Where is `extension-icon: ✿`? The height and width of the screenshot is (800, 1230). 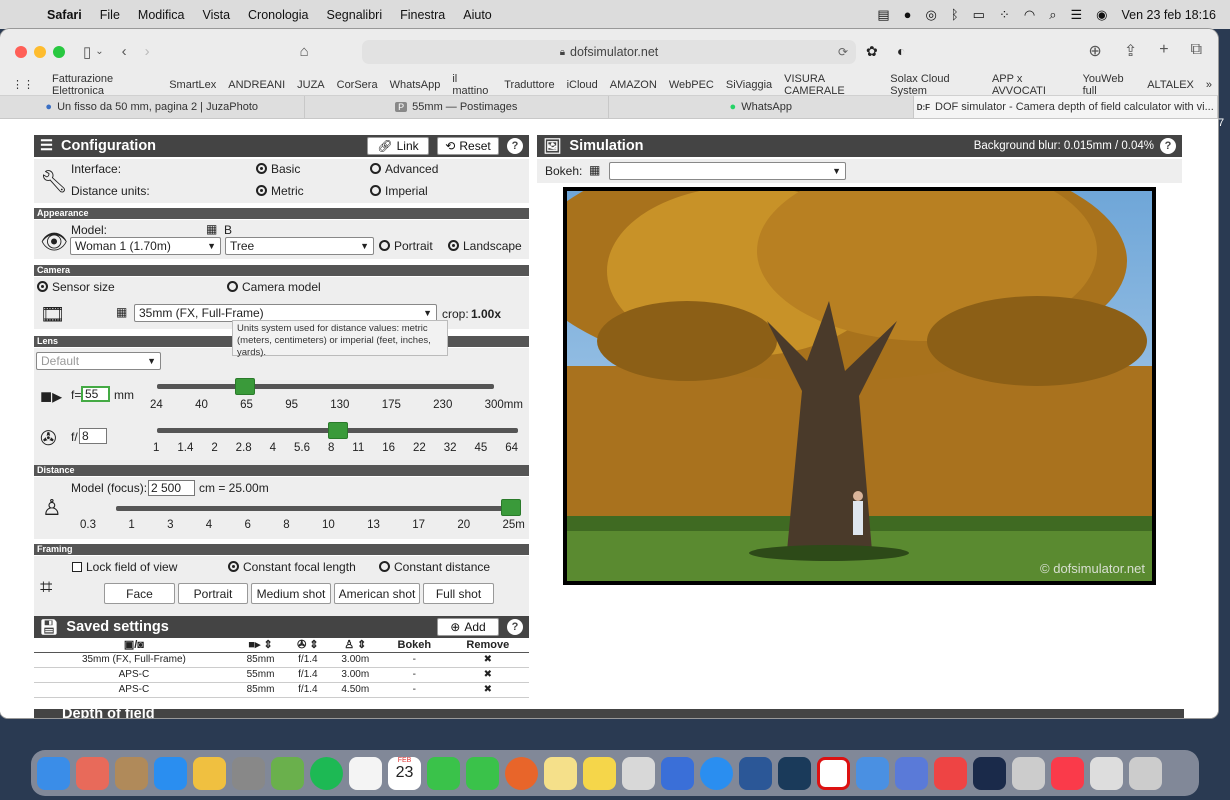 extension-icon: ✿ is located at coordinates (872, 51).